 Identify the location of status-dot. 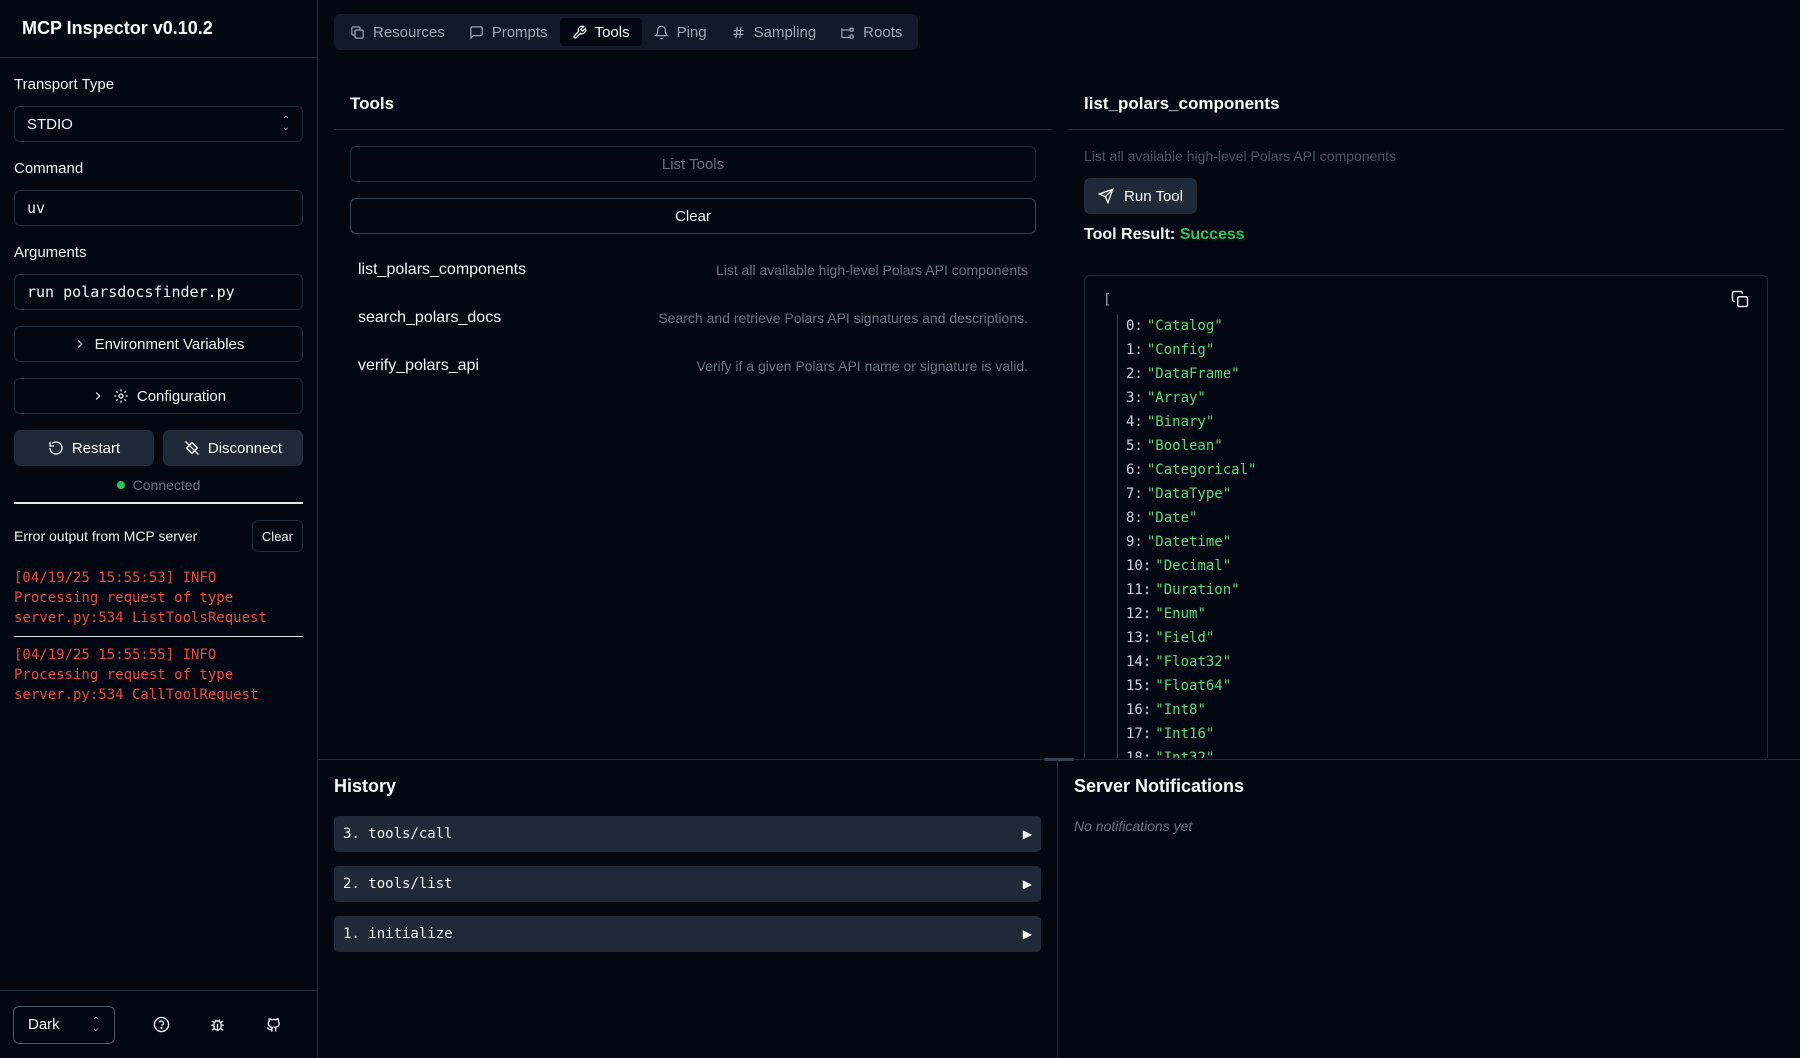
(120, 485).